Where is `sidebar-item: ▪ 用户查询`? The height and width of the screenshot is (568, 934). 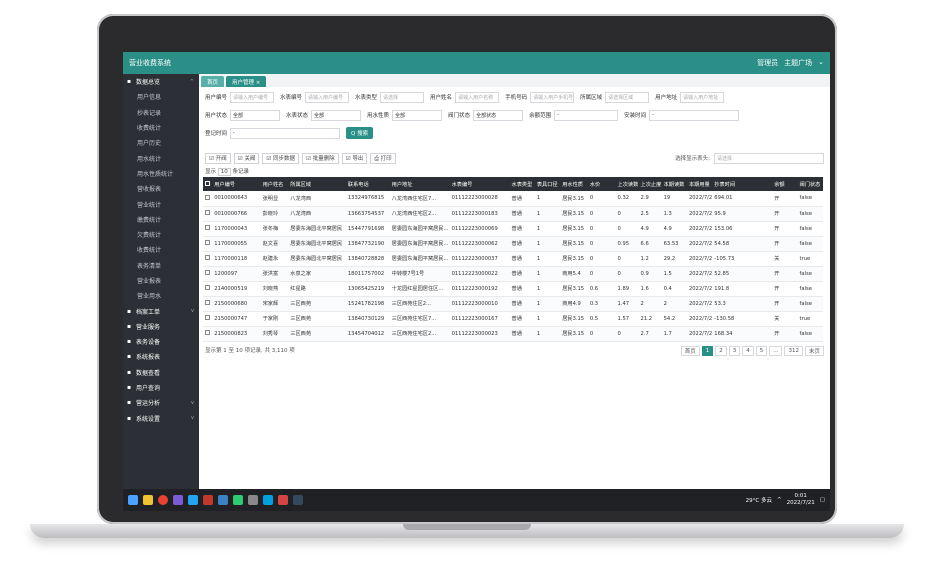 sidebar-item: ▪ 用户查询 is located at coordinates (161, 387).